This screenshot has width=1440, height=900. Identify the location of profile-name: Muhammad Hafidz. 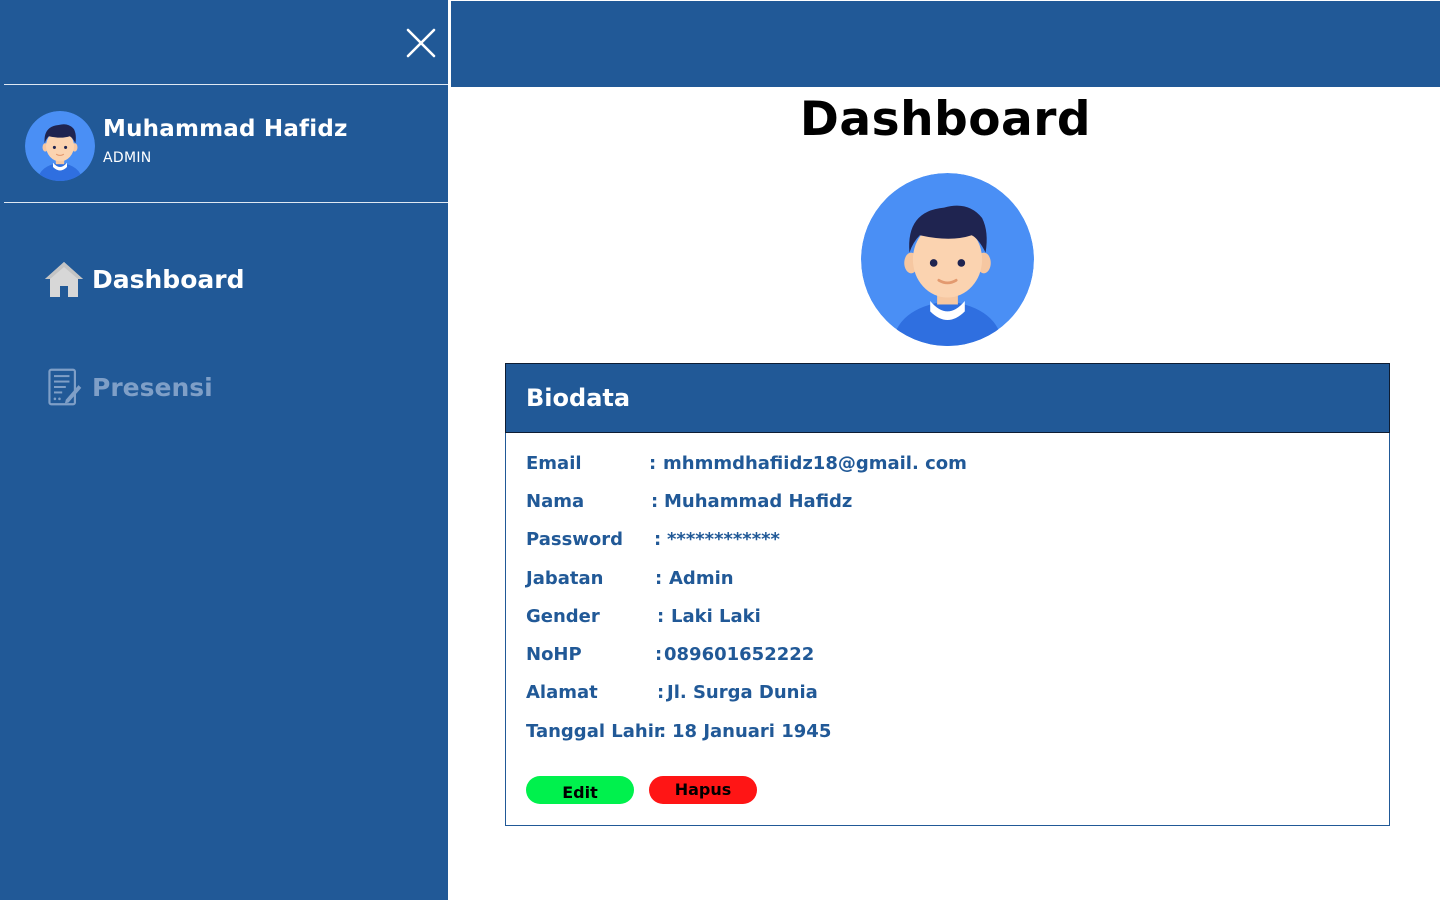
(225, 129).